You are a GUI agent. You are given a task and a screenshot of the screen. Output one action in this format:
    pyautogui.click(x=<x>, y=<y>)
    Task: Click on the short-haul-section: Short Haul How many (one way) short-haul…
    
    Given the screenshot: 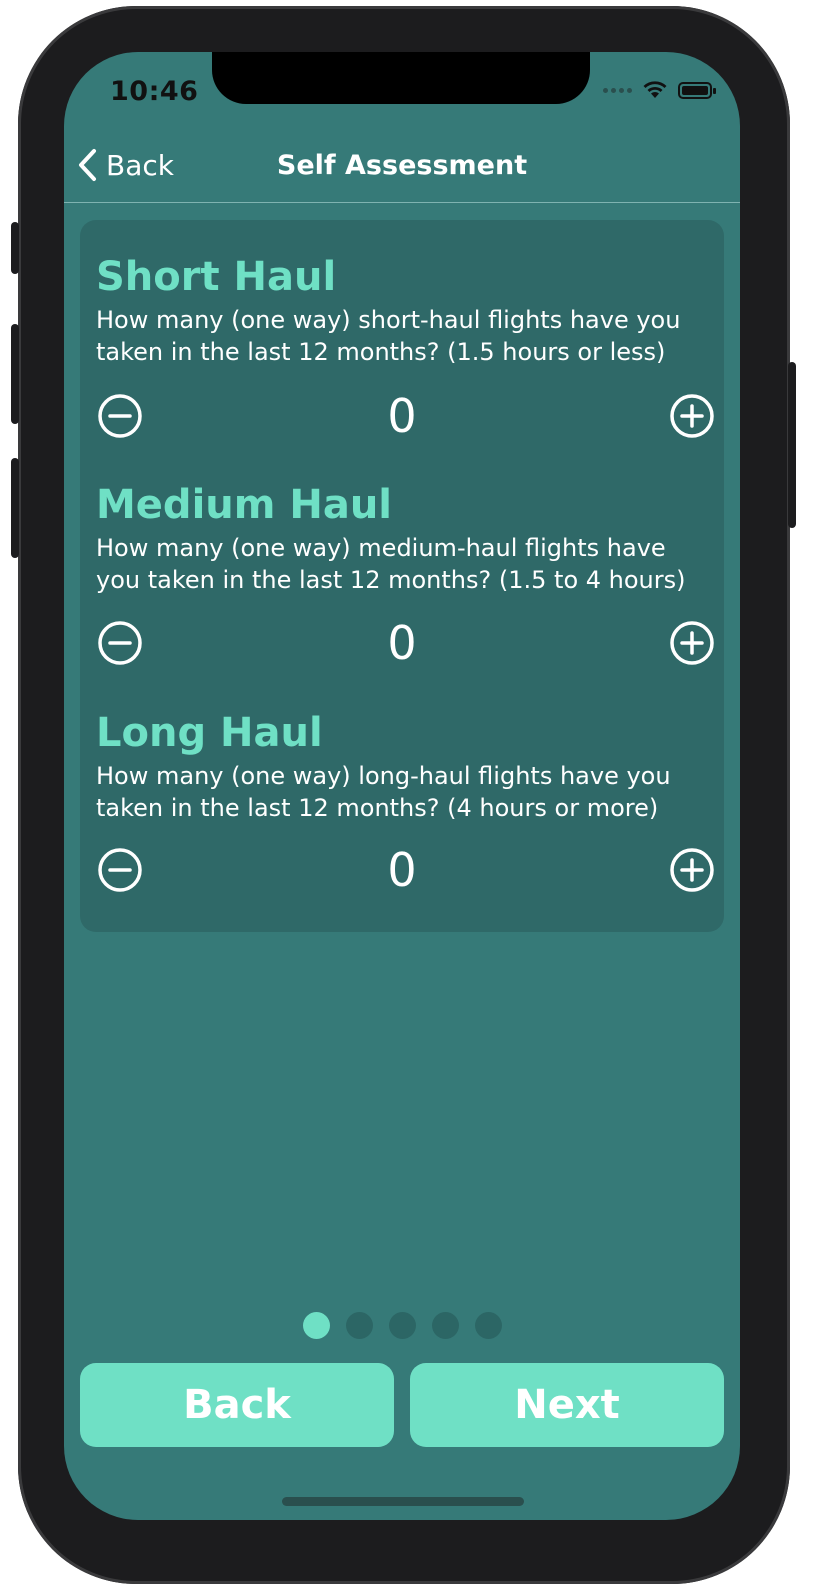 What is the action you would take?
    pyautogui.click(x=405, y=348)
    